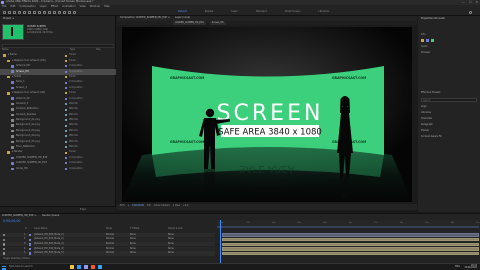 The image size is (480, 270). I want to click on pan-behind-tool-icon, so click(34, 12).